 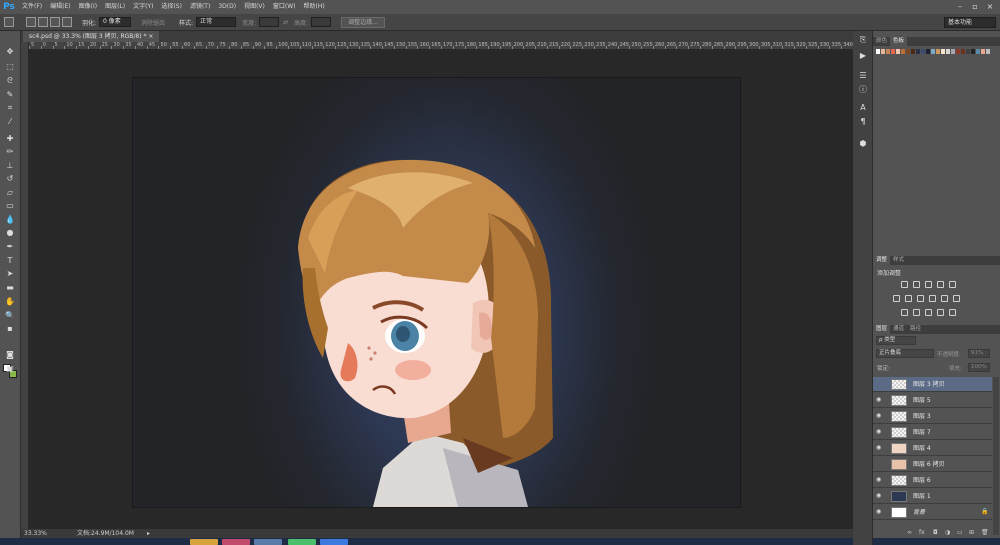 I want to click on black-white-icon, so click(x=920, y=298).